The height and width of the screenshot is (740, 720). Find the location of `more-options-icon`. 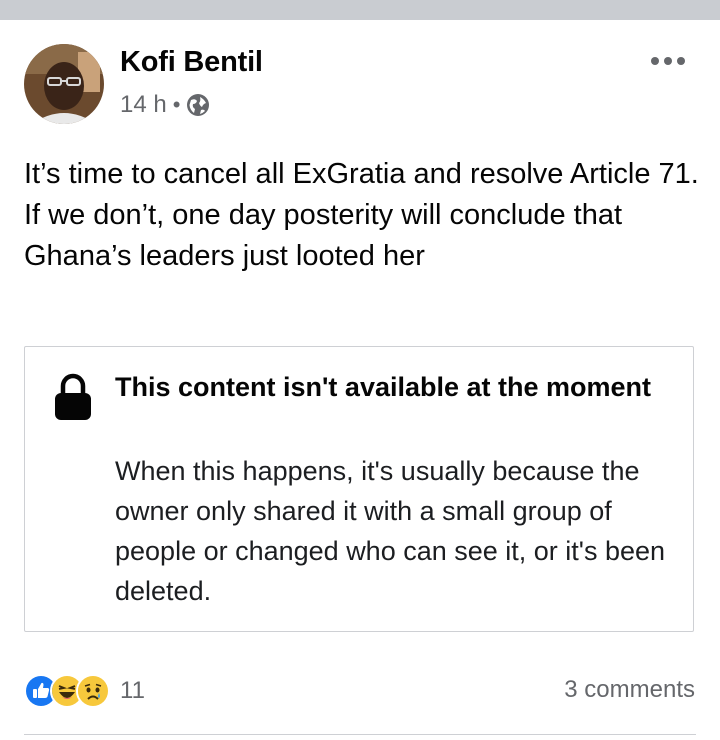

more-options-icon is located at coordinates (668, 61).